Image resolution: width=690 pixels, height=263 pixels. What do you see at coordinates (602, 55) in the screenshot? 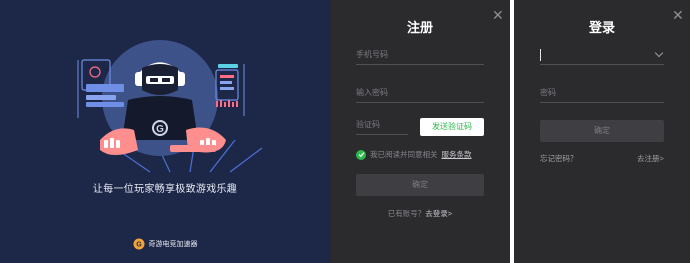
I see `account-select` at bounding box center [602, 55].